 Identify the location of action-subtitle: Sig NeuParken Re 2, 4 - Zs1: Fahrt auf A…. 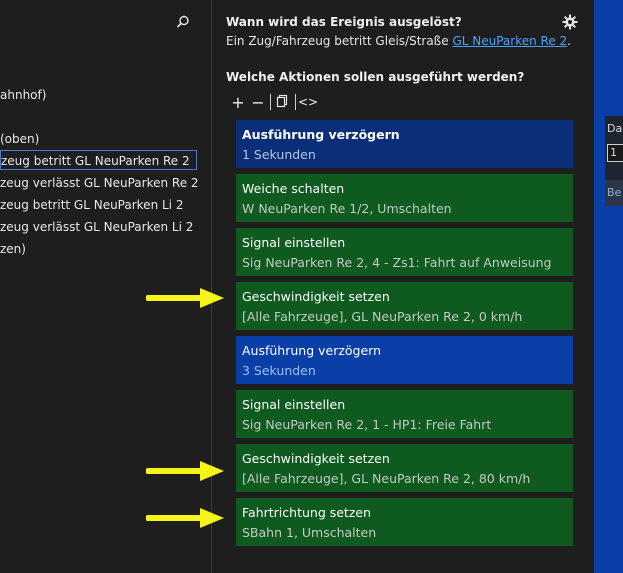
(397, 262).